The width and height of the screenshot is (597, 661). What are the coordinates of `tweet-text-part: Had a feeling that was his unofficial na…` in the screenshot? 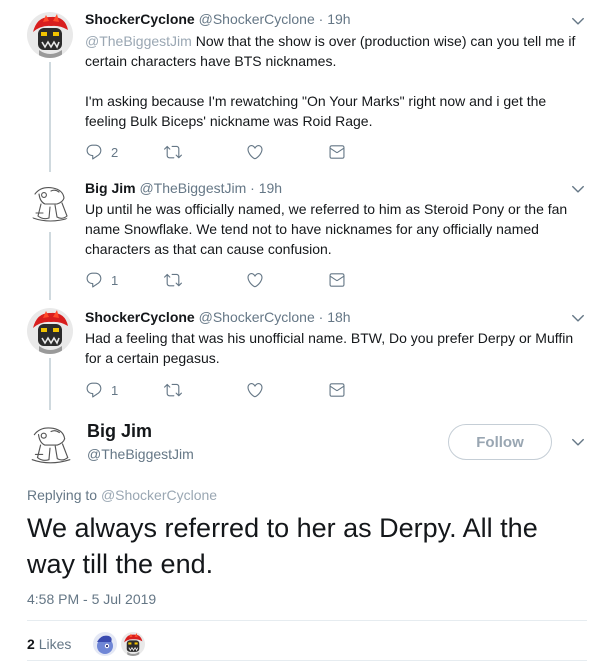 It's located at (329, 348).